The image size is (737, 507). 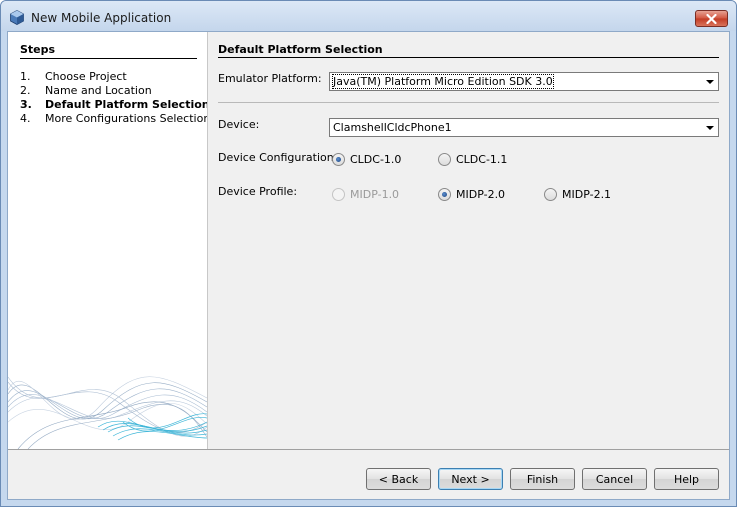 I want to click on section-separator, so click(x=468, y=102).